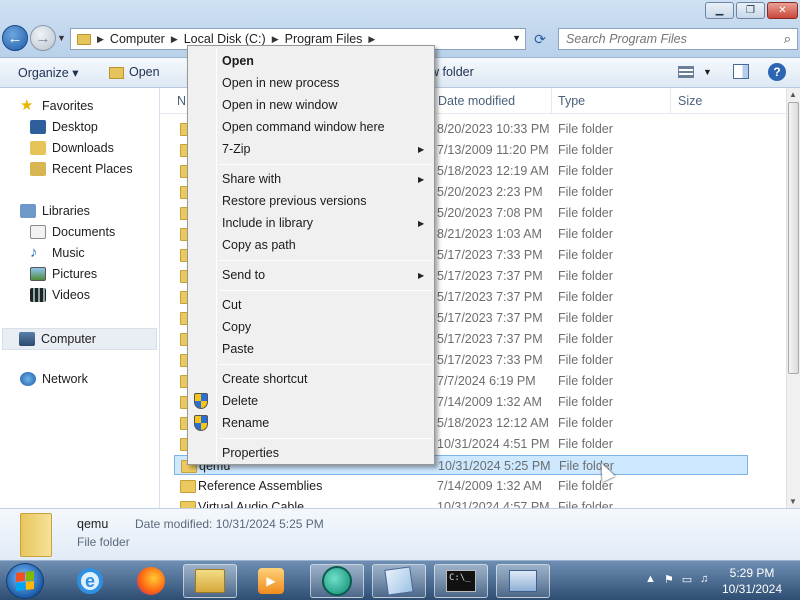 The width and height of the screenshot is (800, 600). Describe the element at coordinates (144, 72) in the screenshot. I see `open-button: Open` at that location.